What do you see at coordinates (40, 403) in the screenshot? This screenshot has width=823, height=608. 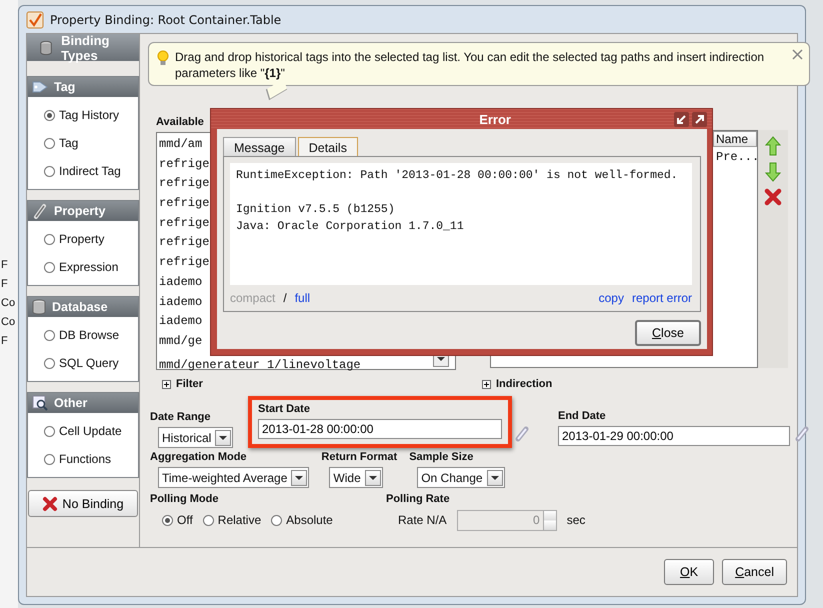 I see `magnifier-grid-icon` at bounding box center [40, 403].